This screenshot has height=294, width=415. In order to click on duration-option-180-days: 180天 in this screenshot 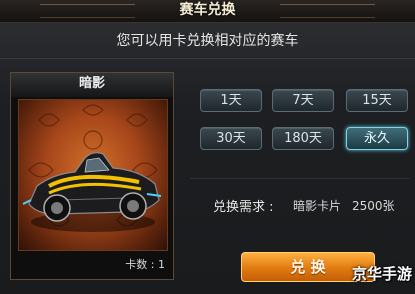, I will do `click(303, 138)`.